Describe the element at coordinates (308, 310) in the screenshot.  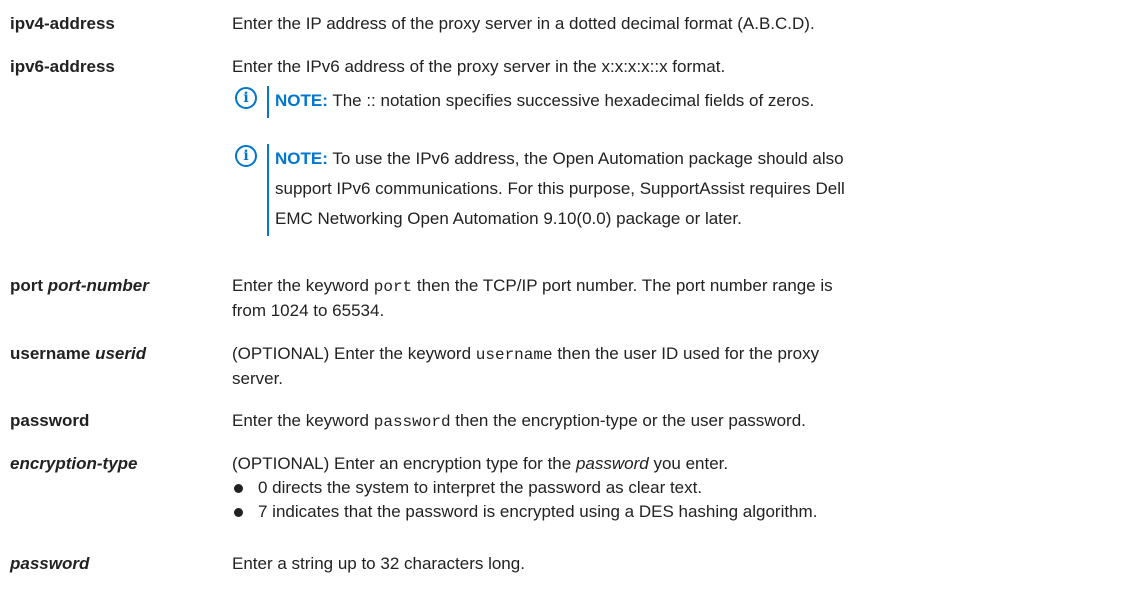
I see `description-text: from 1024 to 65534.` at that location.